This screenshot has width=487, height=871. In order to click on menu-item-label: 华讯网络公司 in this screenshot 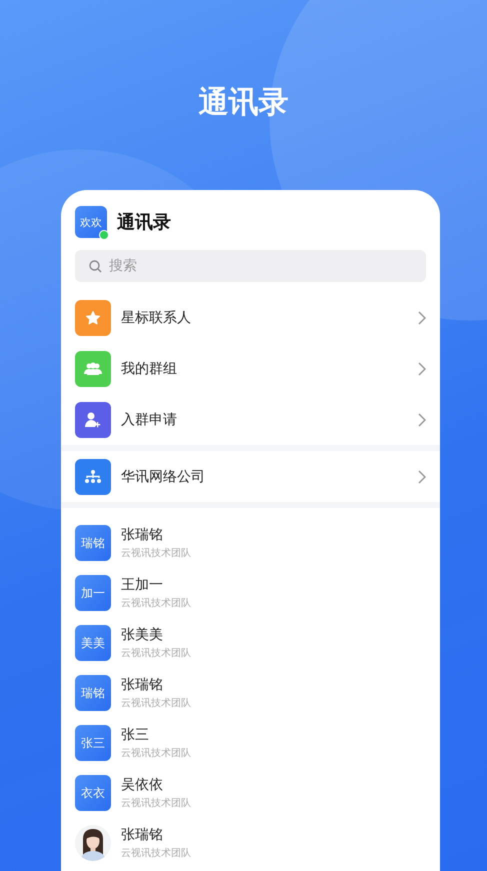, I will do `click(264, 477)`.